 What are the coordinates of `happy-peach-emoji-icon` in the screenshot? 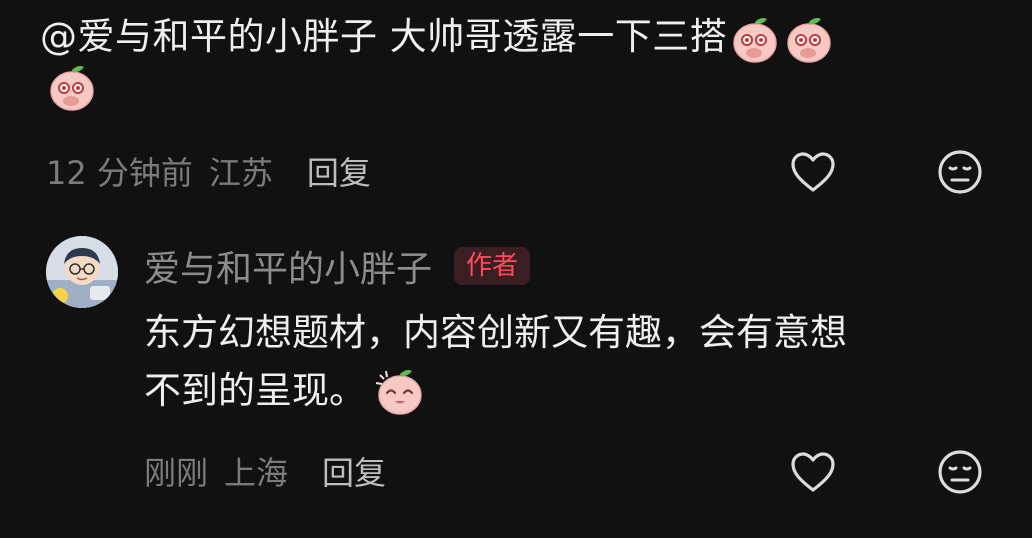 It's located at (400, 391).